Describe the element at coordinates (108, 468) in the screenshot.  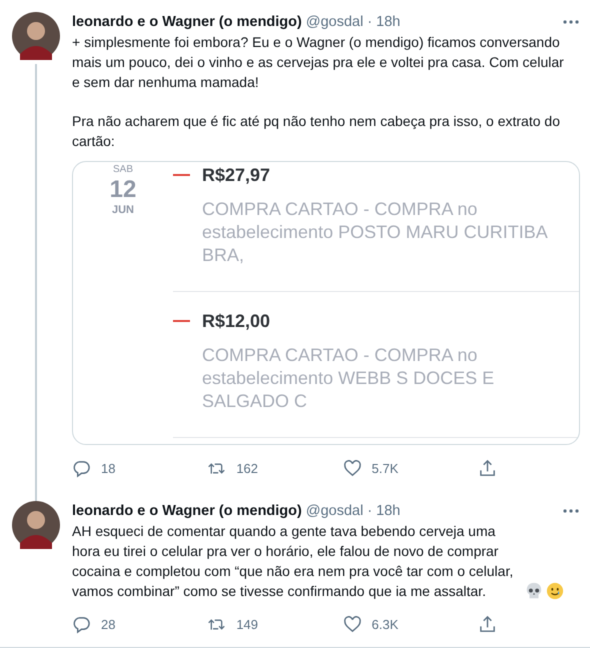
I see `reply-count: 18` at that location.